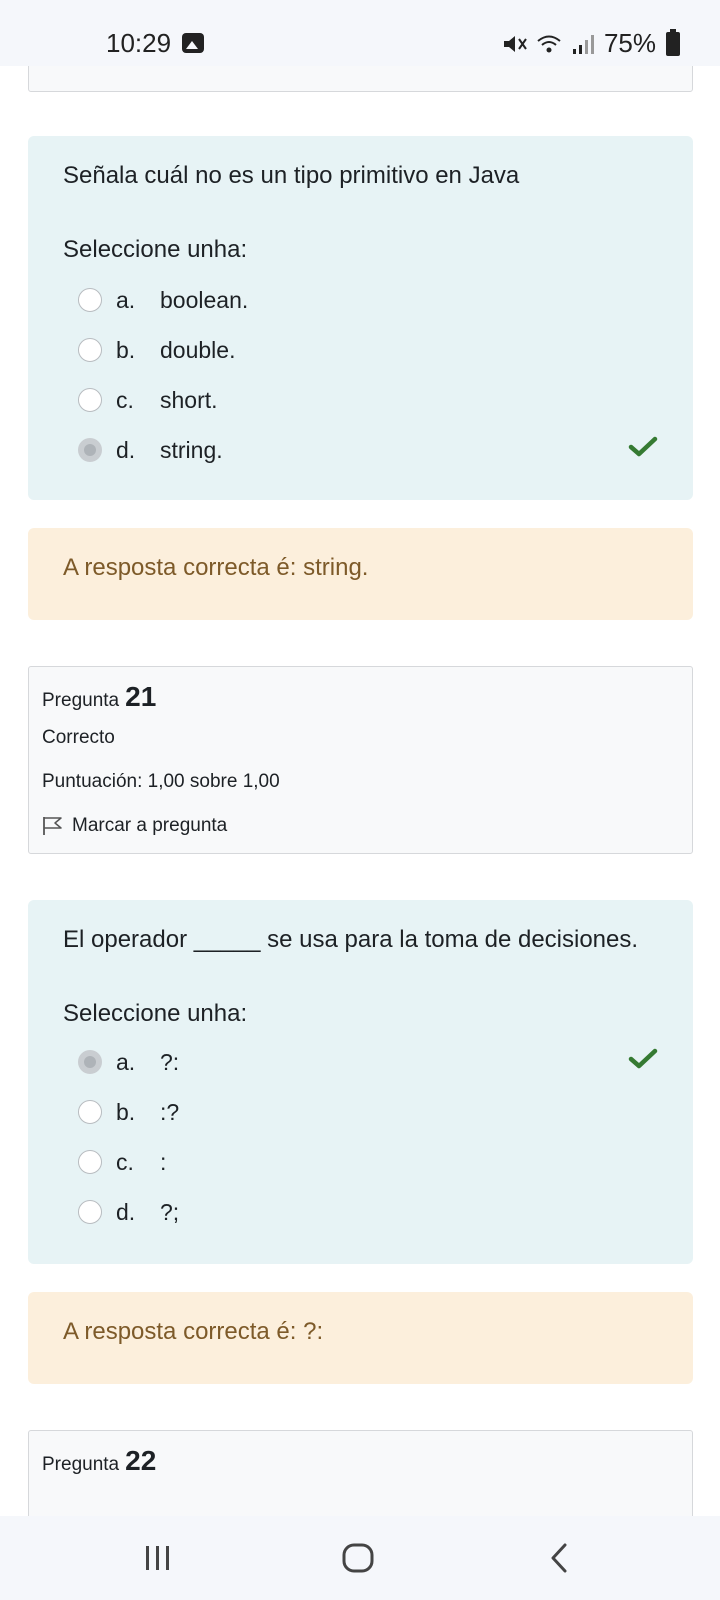  What do you see at coordinates (163, 1161) in the screenshot?
I see `option-text: :` at bounding box center [163, 1161].